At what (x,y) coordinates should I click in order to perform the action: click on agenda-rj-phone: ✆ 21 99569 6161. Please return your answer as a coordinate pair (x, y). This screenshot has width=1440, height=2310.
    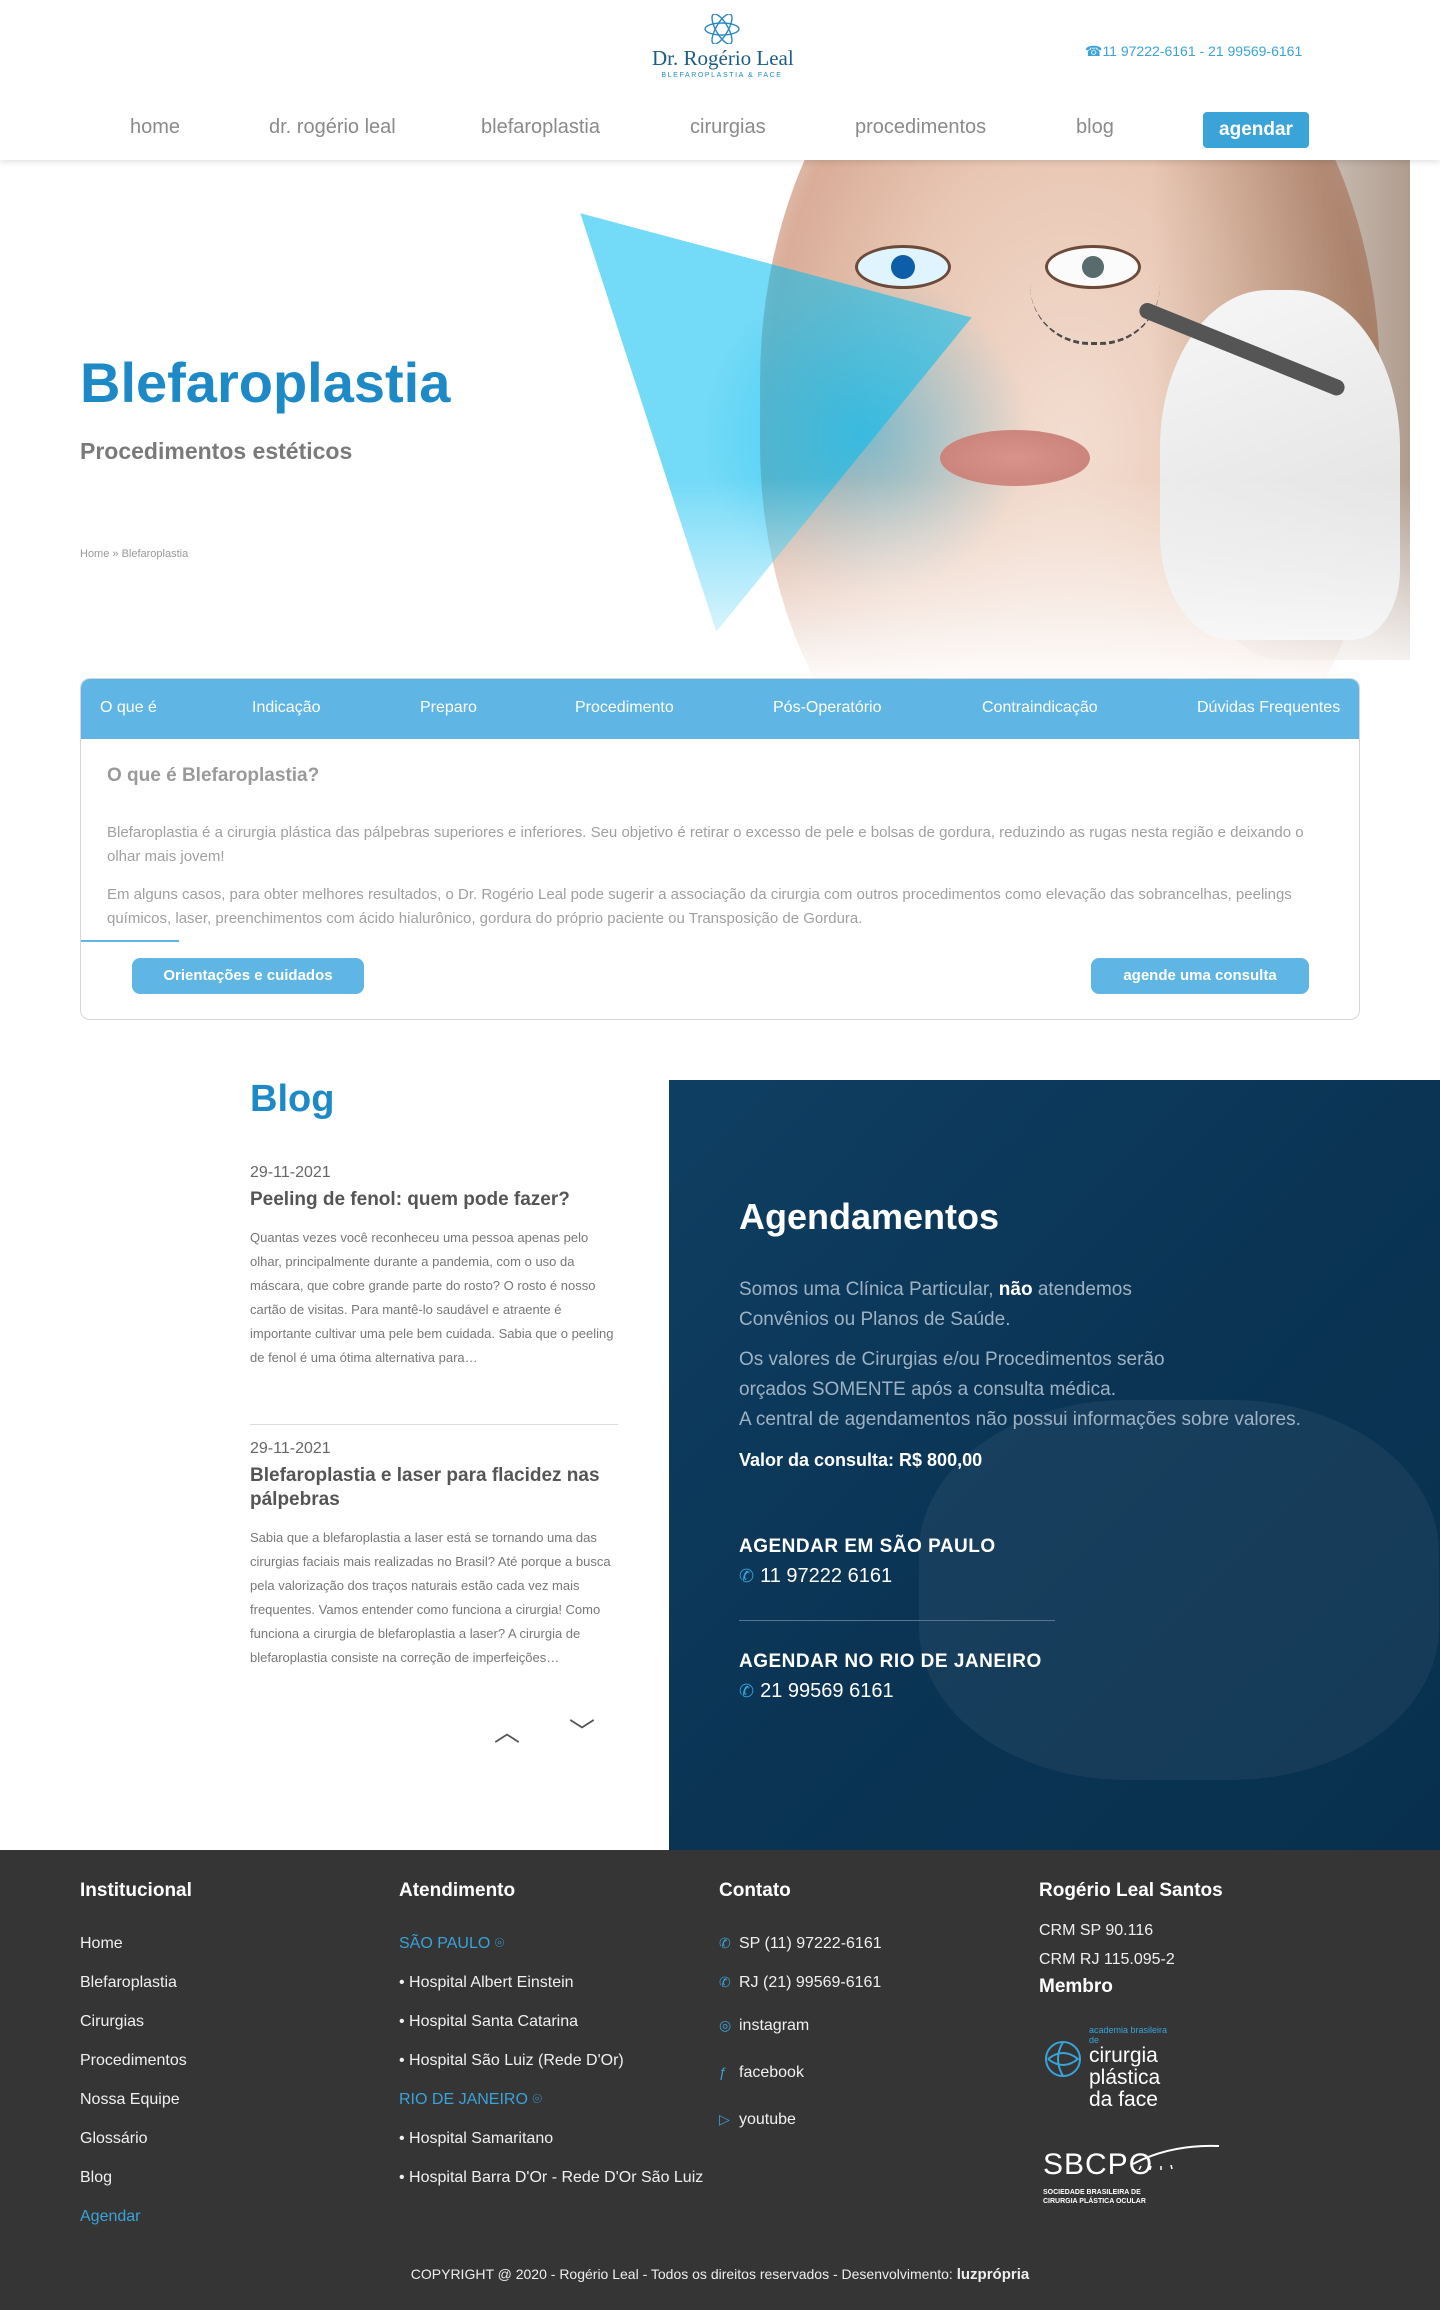
    Looking at the image, I should click on (816, 1691).